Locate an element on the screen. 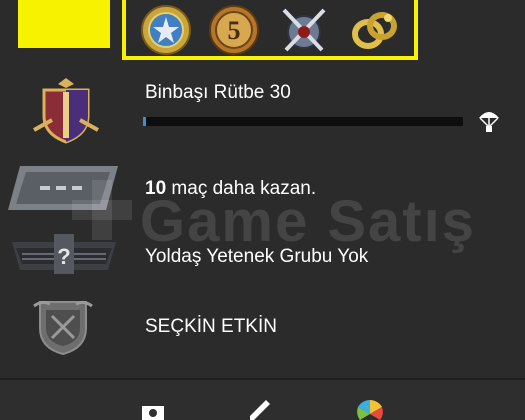 The width and height of the screenshot is (525, 420). star-medal-icon is located at coordinates (166, 30).